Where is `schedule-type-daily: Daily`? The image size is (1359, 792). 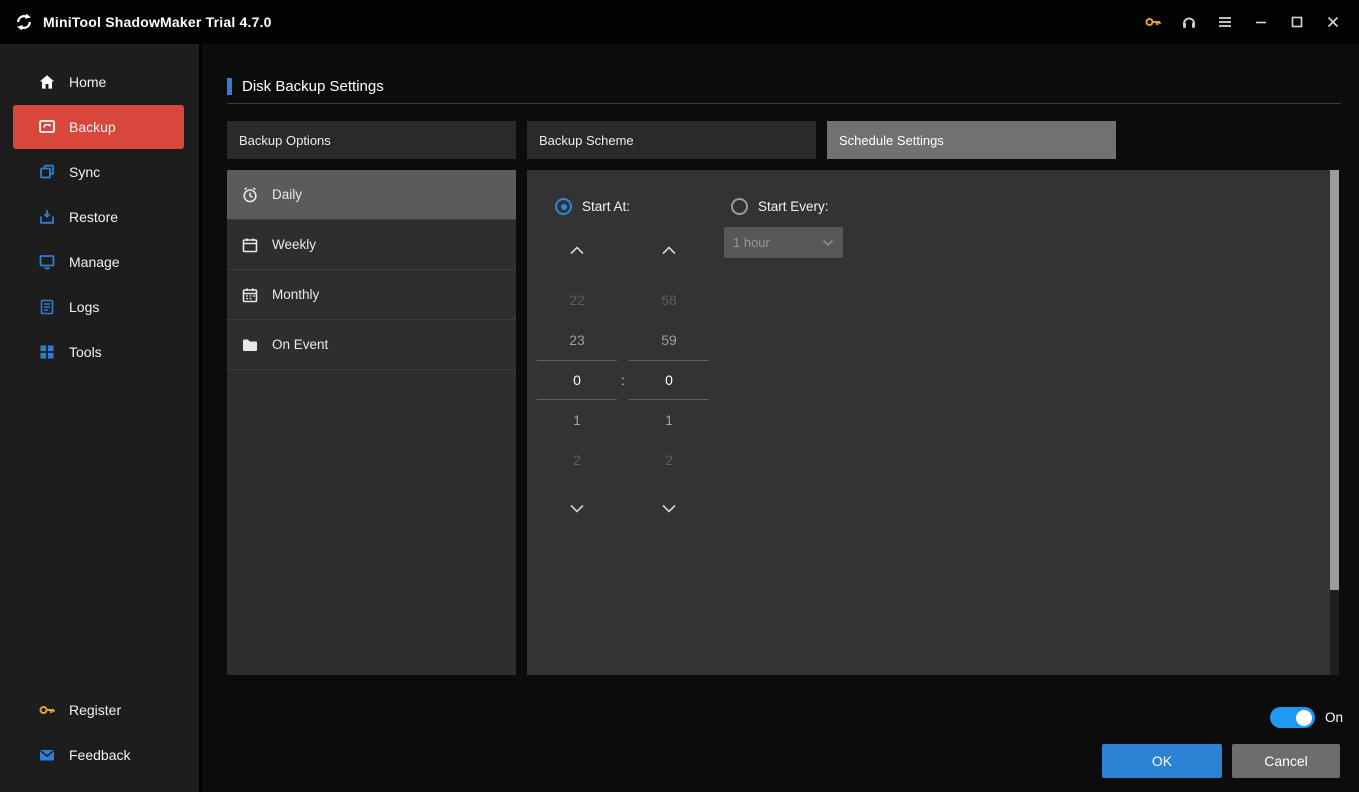 schedule-type-daily: Daily is located at coordinates (371, 195).